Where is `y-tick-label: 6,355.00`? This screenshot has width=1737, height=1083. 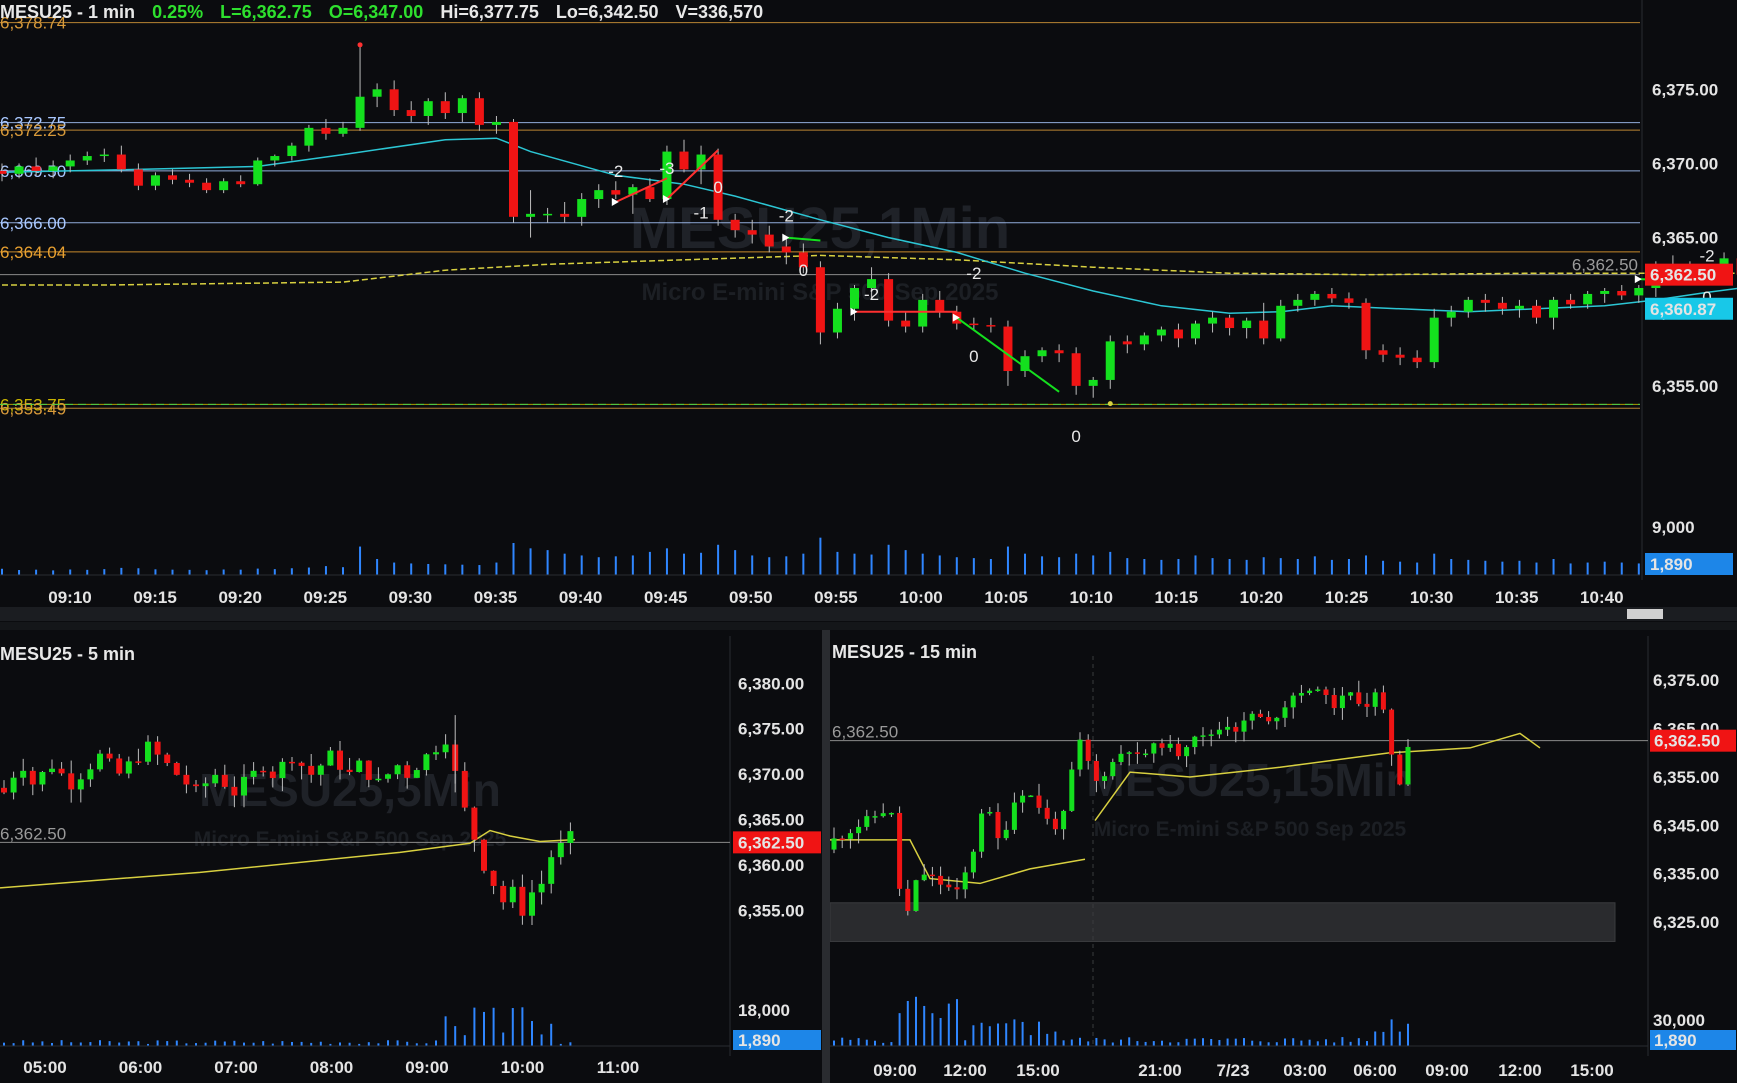 y-tick-label: 6,355.00 is located at coordinates (1686, 777).